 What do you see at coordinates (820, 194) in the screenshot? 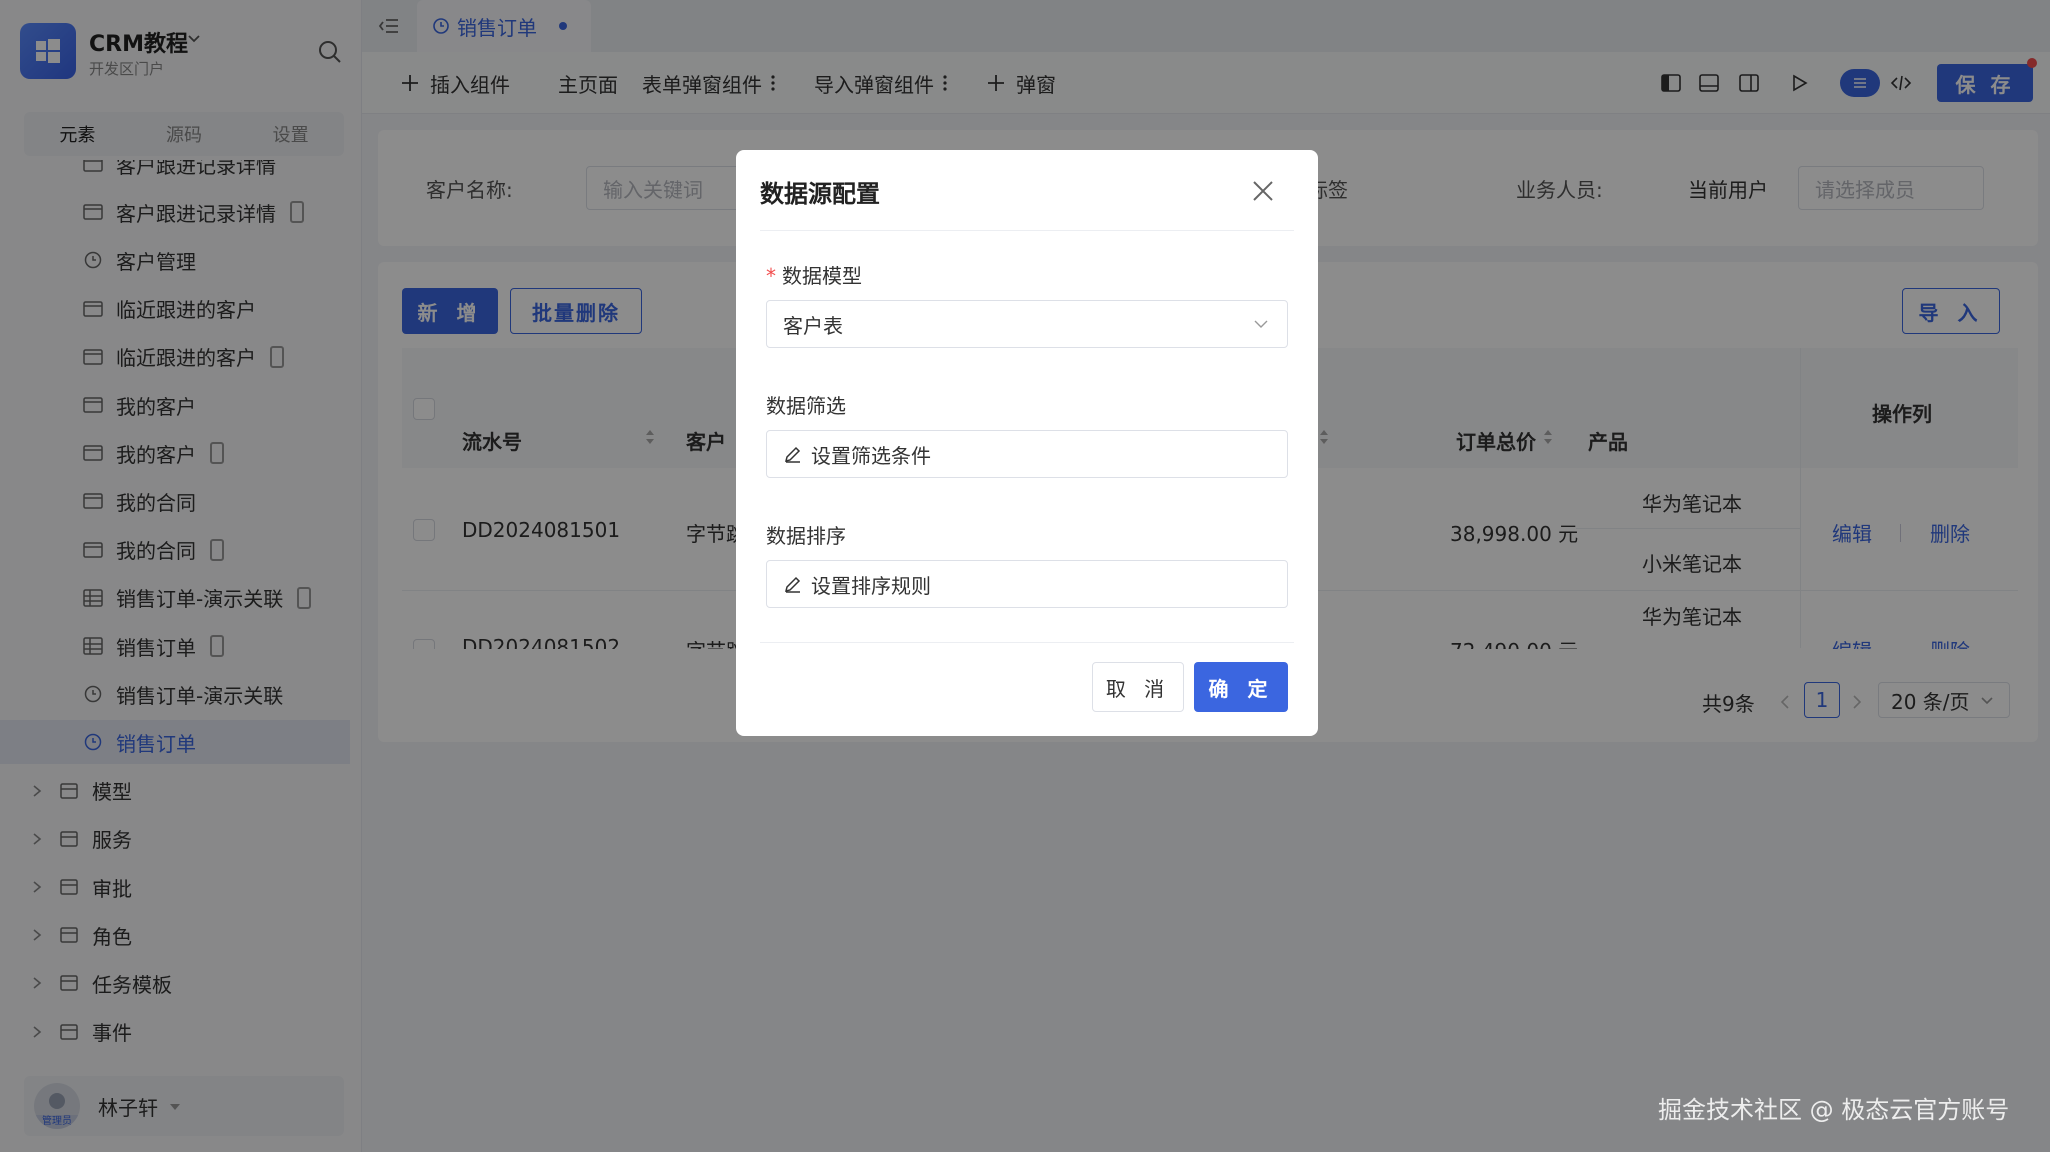
I see `modal-title: 数据源配置` at bounding box center [820, 194].